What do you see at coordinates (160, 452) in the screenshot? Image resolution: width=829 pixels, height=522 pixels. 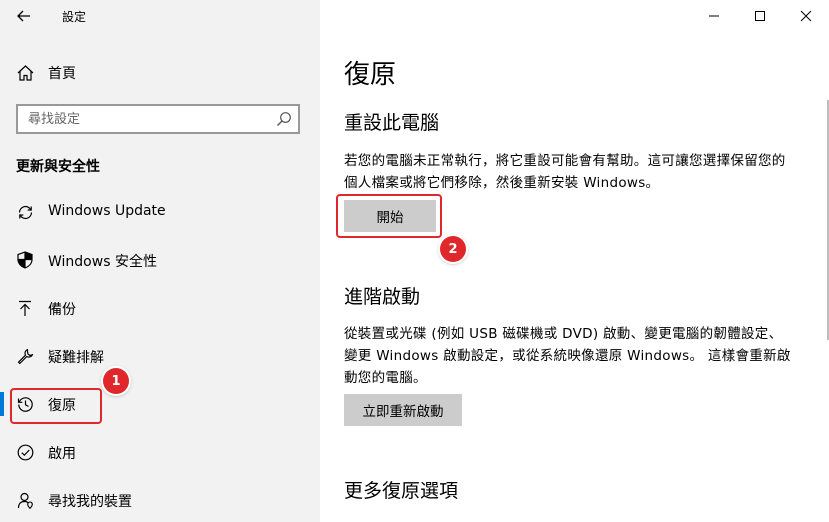 I see `sidebar-item-activation: 啟用` at bounding box center [160, 452].